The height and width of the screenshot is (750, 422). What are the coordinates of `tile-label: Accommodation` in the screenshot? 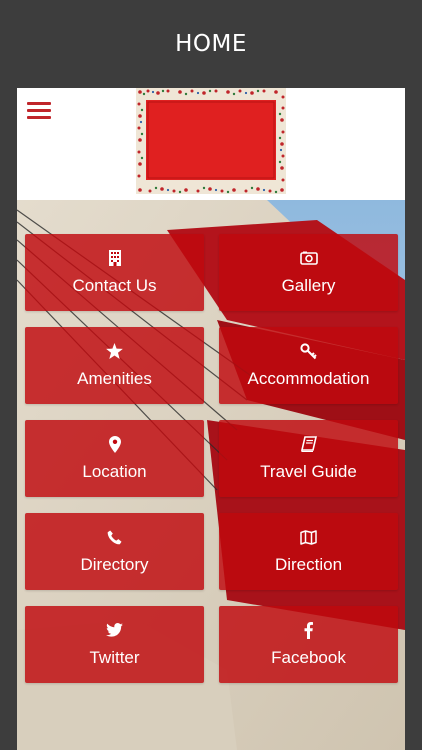 It's located at (308, 378).